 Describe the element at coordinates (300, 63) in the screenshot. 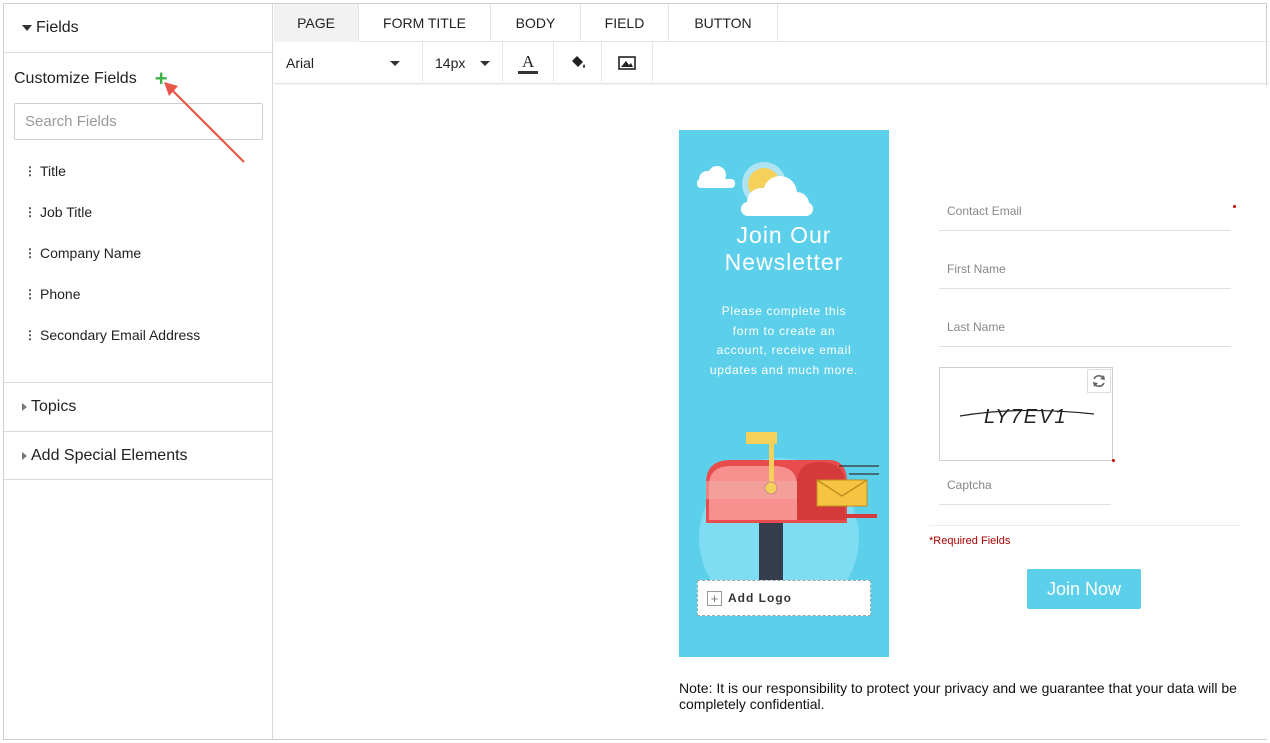

I see `font-family-value: Arial` at that location.